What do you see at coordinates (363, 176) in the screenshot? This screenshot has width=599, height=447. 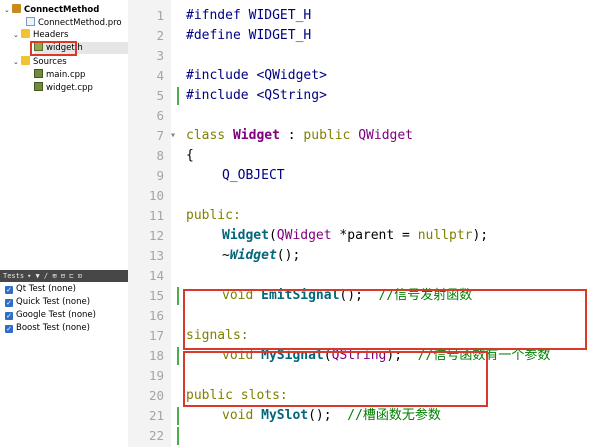 I see `code-line: 9 Q_OBJECT` at bounding box center [363, 176].